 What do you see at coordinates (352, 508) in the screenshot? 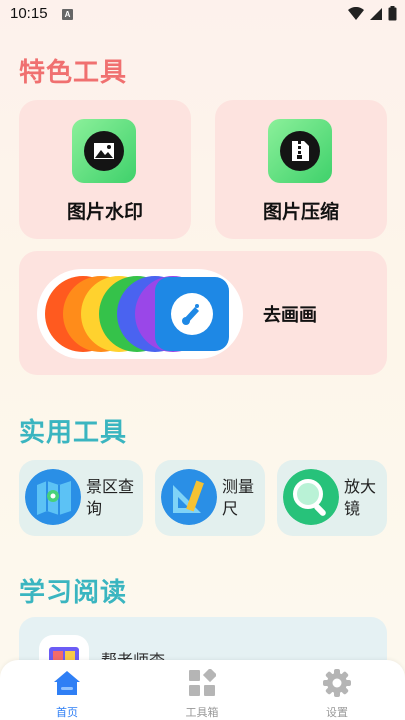
I see `magnifier-label-2: 镜` at bounding box center [352, 508].